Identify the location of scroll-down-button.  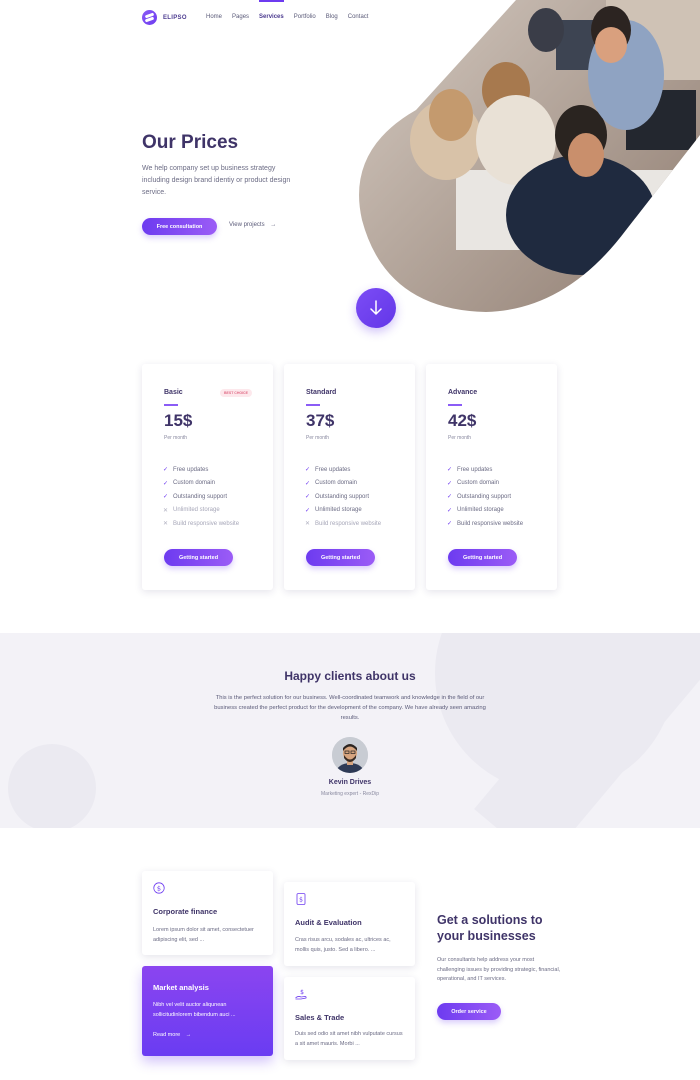
(376, 308).